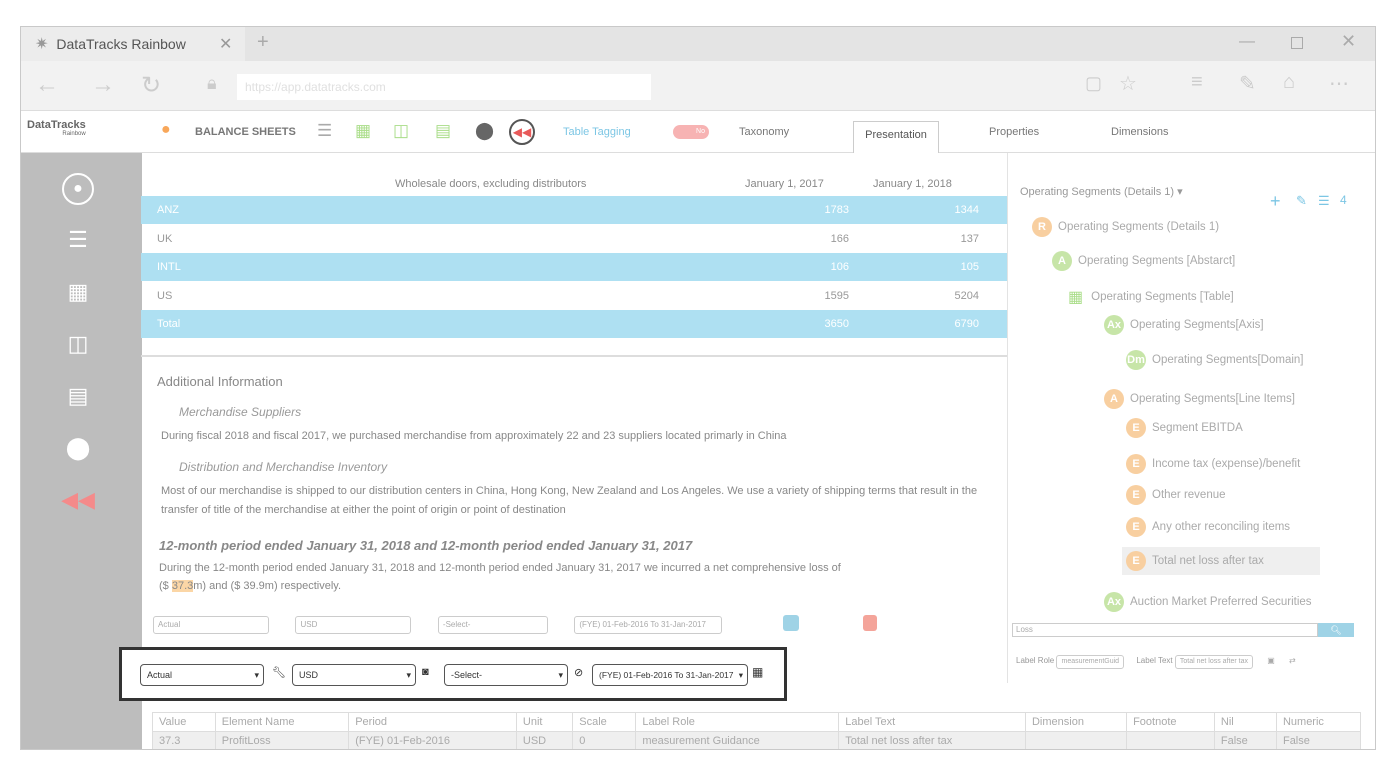 Image resolution: width=1399 pixels, height=771 pixels. Describe the element at coordinates (184, 740) in the screenshot. I see `grid-cell: 37.3` at that location.